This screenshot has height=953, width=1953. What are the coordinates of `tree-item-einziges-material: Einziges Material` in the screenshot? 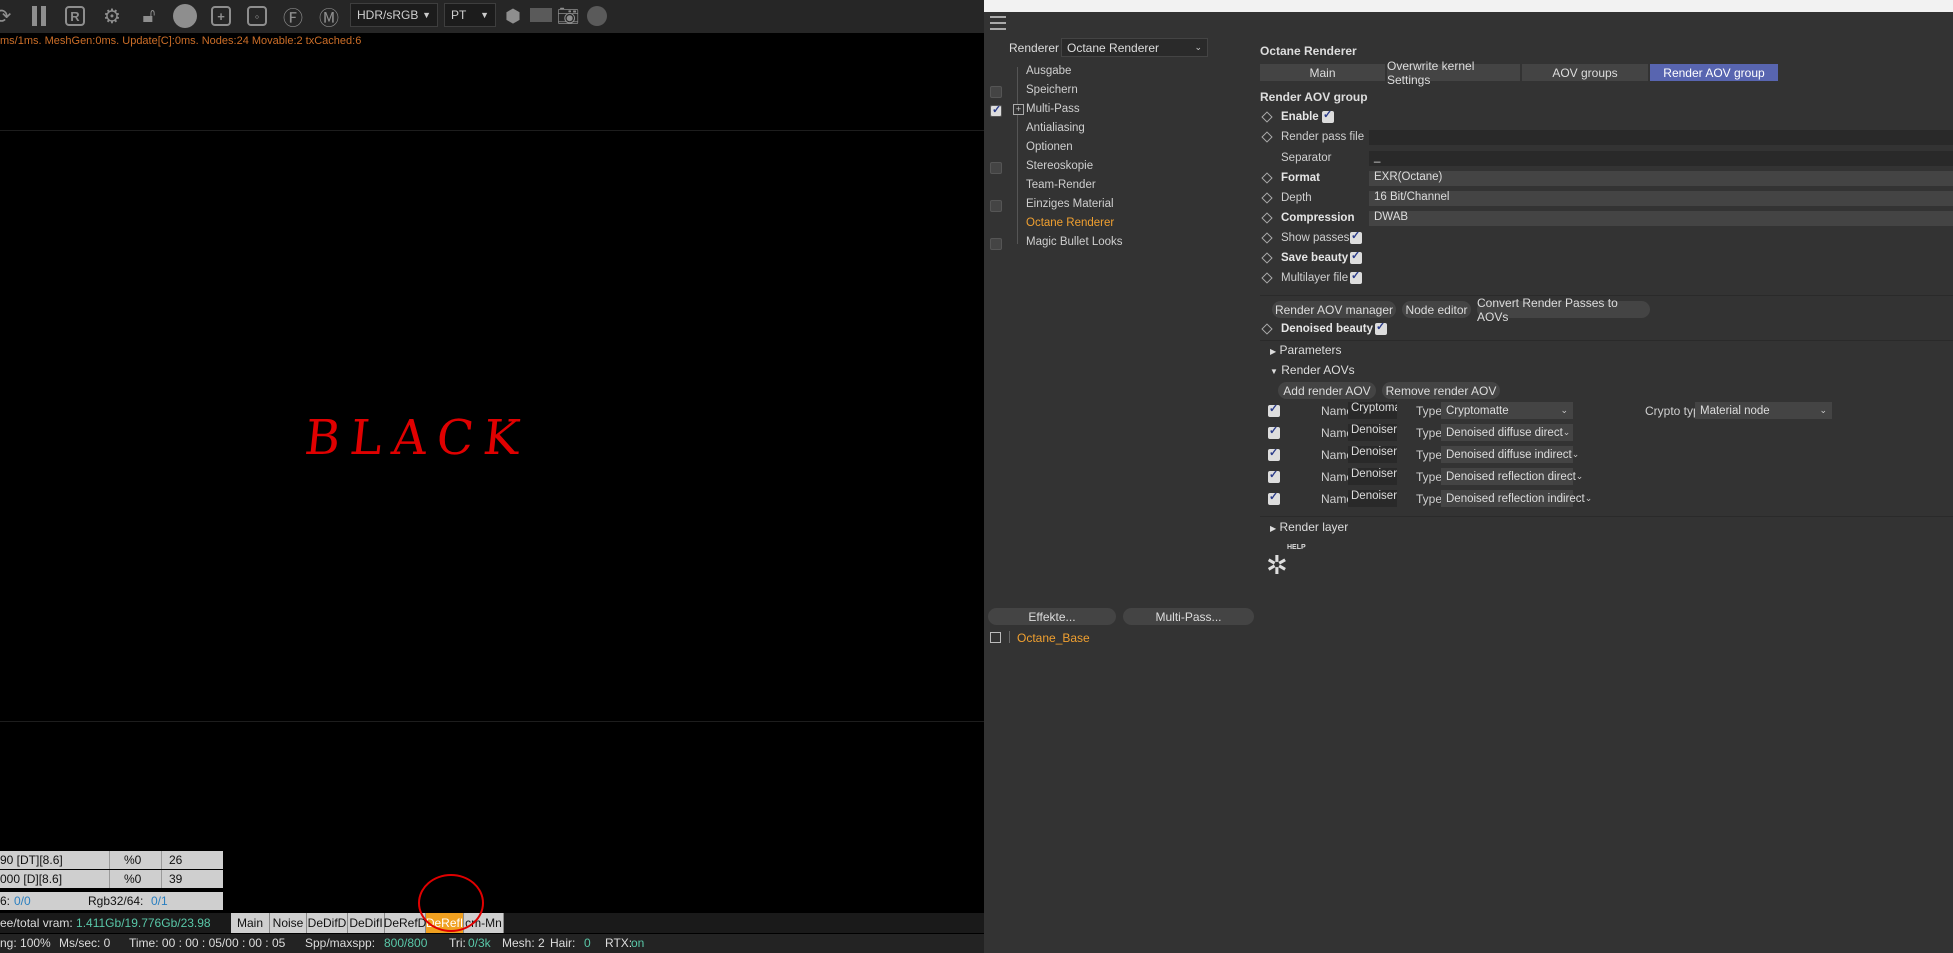 It's located at (1070, 204).